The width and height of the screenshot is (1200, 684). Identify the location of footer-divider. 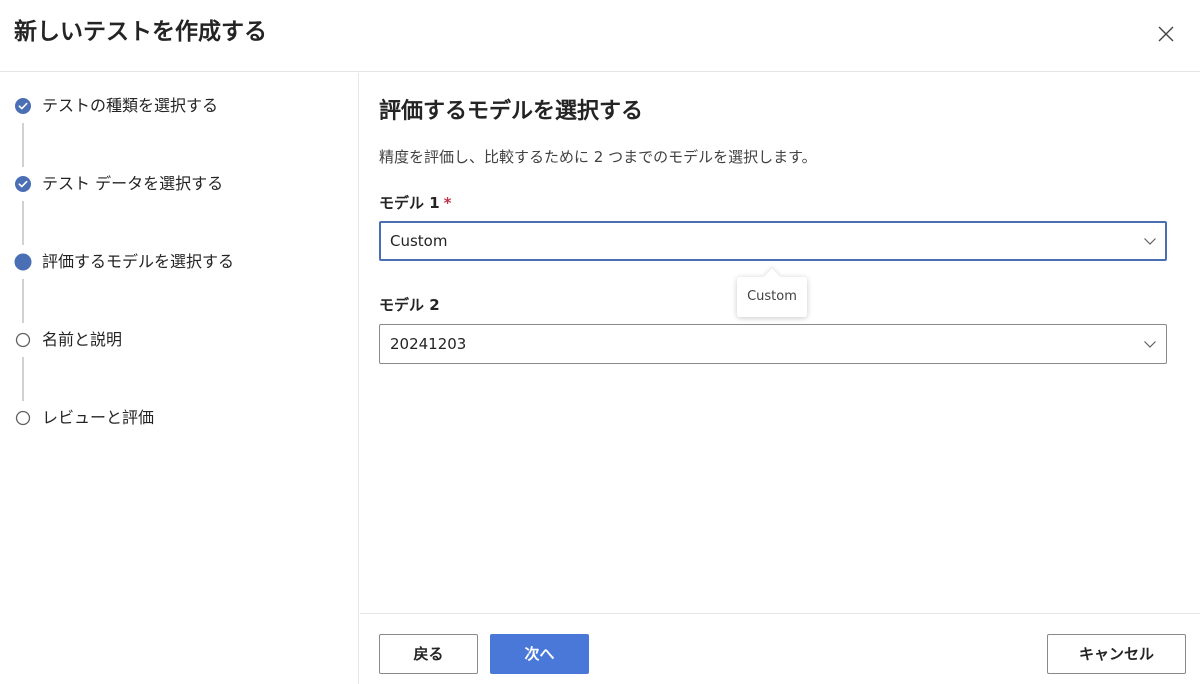
(780, 613).